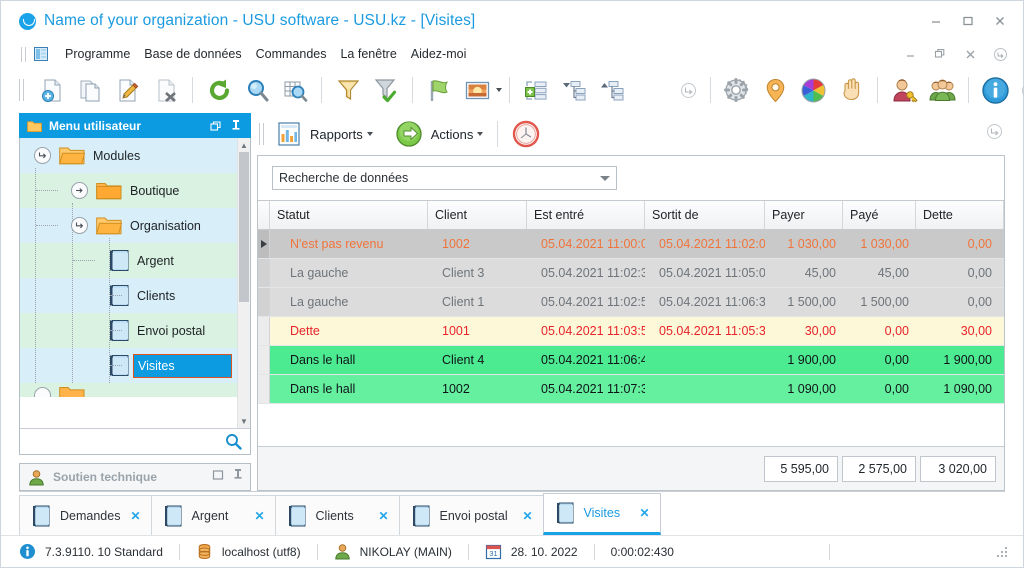  What do you see at coordinates (940, 54) in the screenshot?
I see `mdi-restore-button` at bounding box center [940, 54].